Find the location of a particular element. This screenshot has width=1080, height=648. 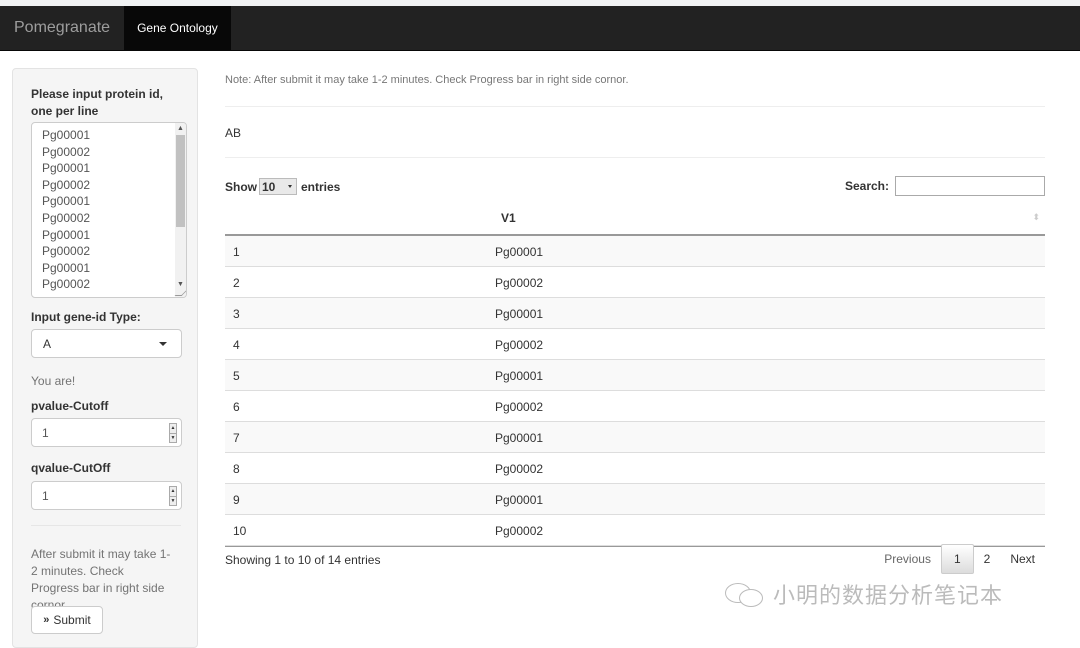

qvalue-input: 1 ▲ ▼ is located at coordinates (106, 495).